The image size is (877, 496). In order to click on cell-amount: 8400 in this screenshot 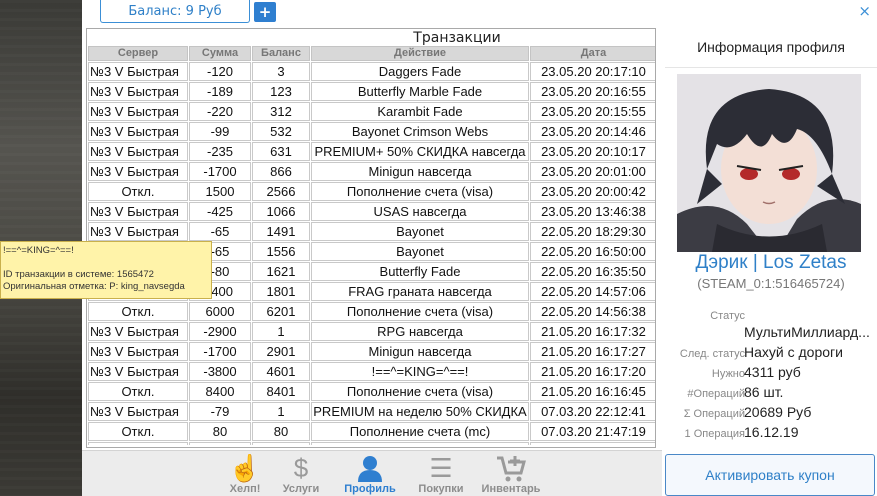, I will do `click(220, 391)`.